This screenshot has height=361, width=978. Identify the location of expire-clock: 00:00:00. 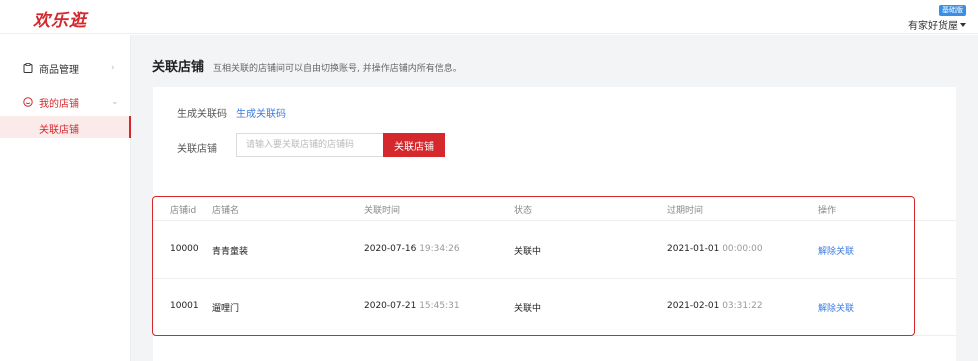
(742, 249).